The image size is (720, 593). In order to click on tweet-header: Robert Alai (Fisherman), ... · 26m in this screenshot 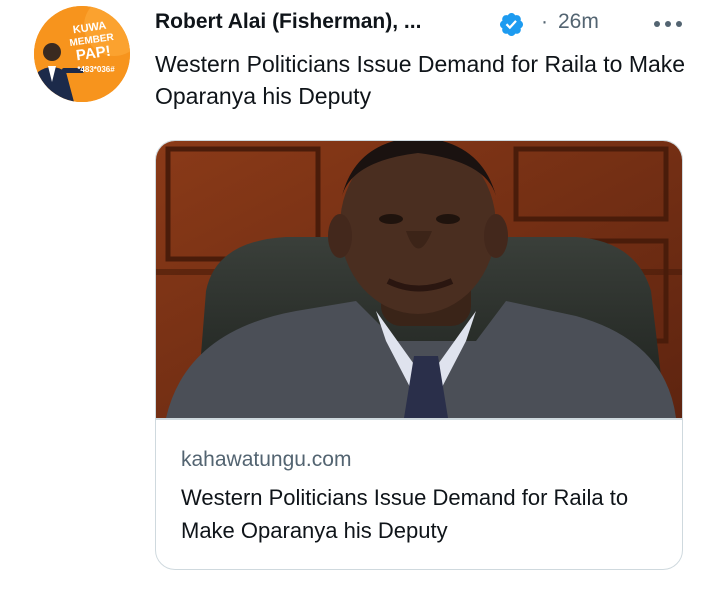, I will do `click(425, 23)`.